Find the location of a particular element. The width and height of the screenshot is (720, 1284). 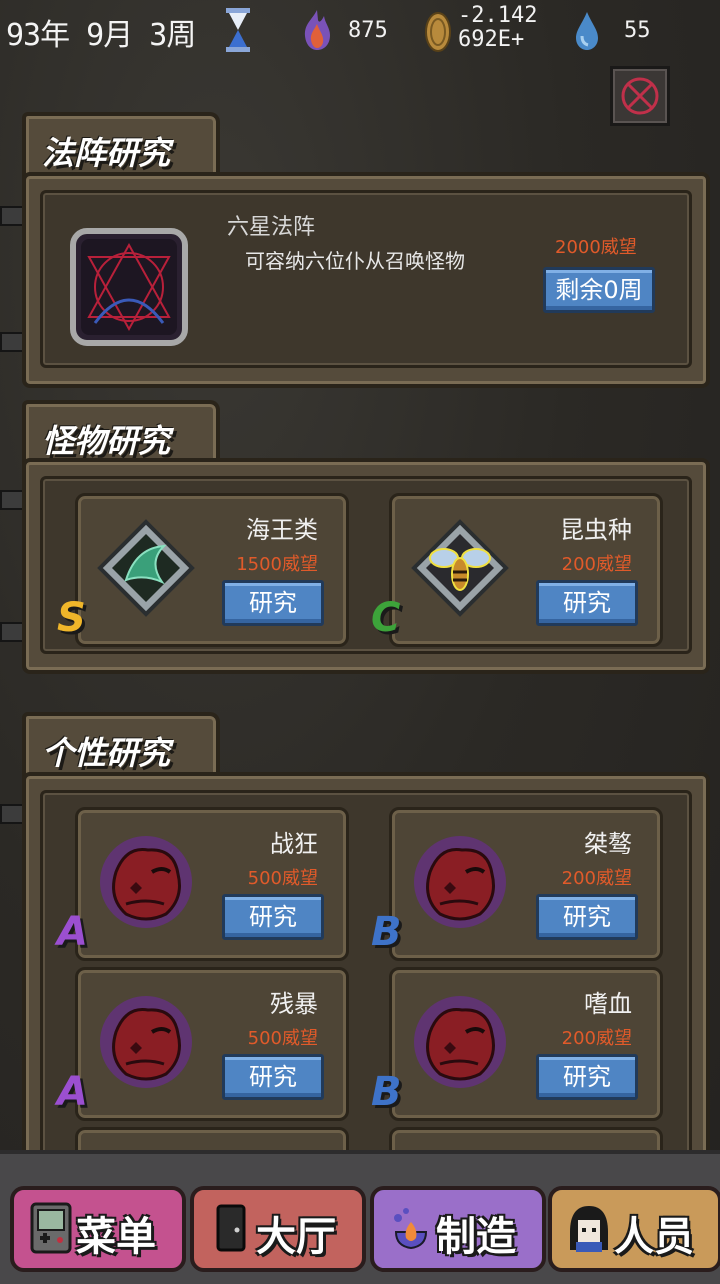

gold-resource: -2.142 692E+ is located at coordinates (492, 34).